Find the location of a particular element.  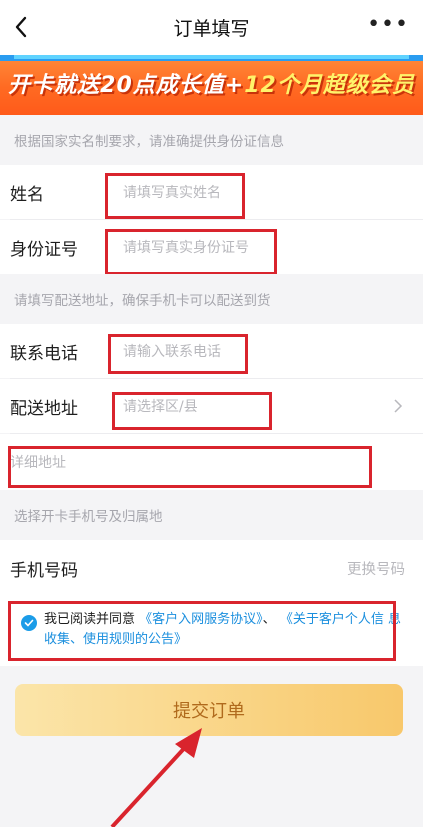

annotation-arrow-icon is located at coordinates (156, 777).